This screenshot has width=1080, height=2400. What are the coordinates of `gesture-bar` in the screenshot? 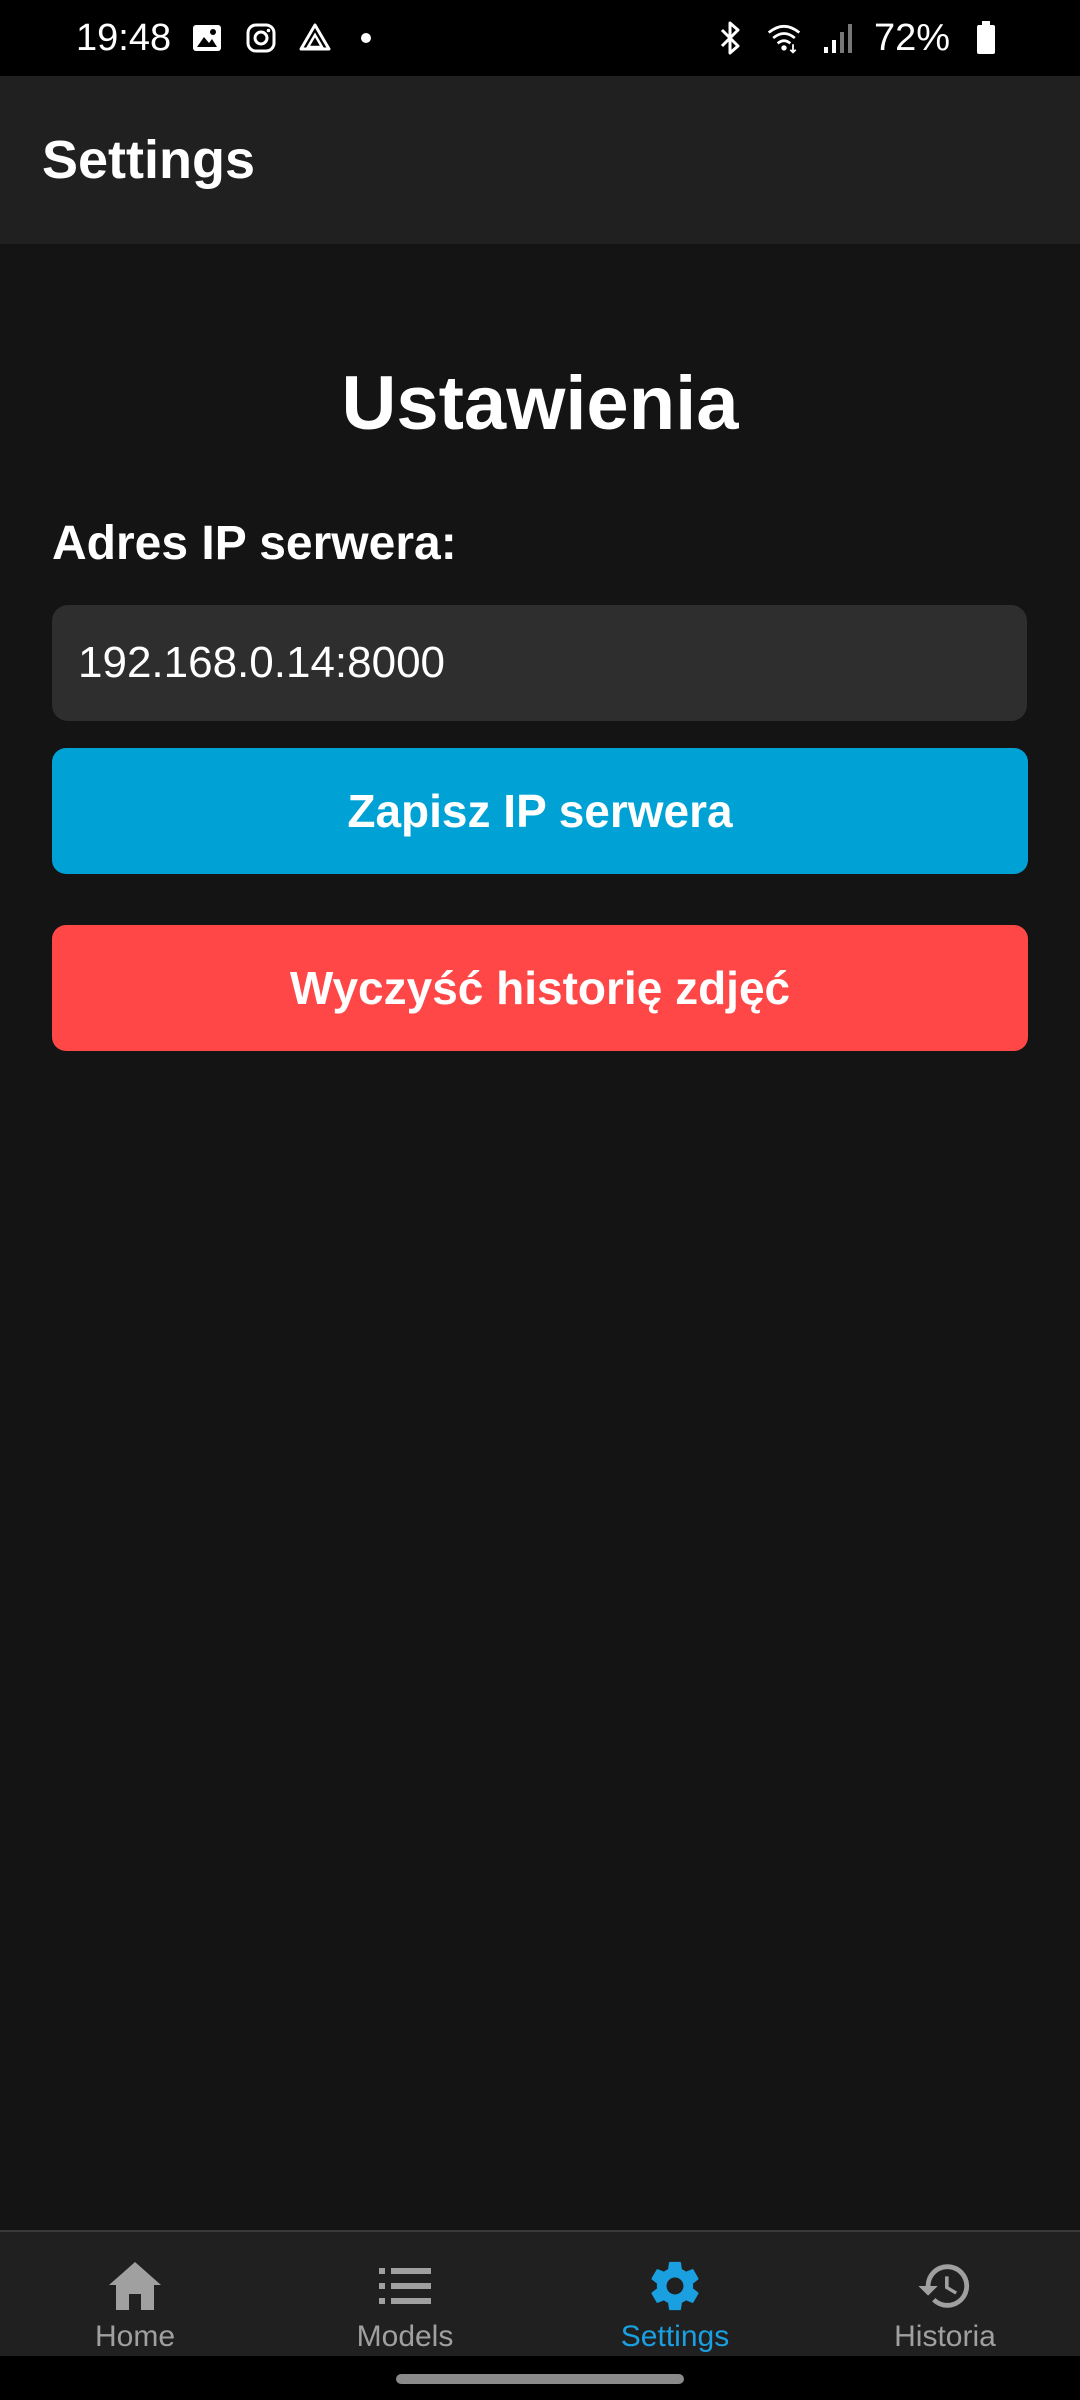 It's located at (540, 2378).